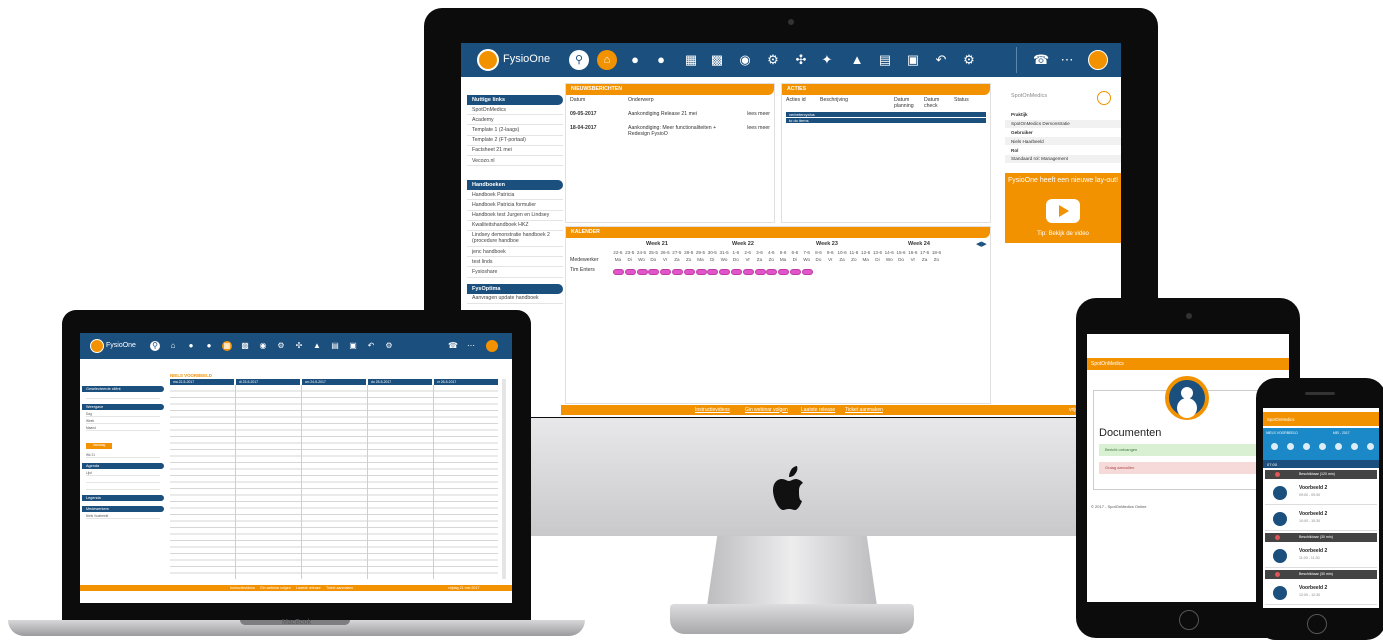 The height and width of the screenshot is (641, 1383). I want to click on statistics-icon: ▤, so click(335, 346).